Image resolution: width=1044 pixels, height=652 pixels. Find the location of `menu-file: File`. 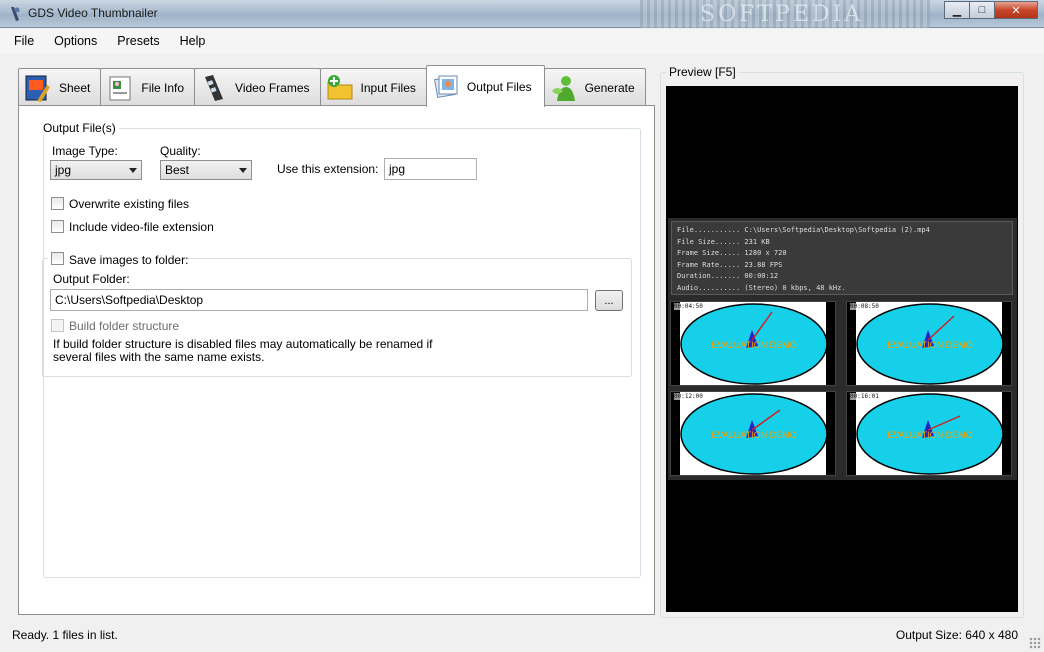

menu-file: File is located at coordinates (24, 41).